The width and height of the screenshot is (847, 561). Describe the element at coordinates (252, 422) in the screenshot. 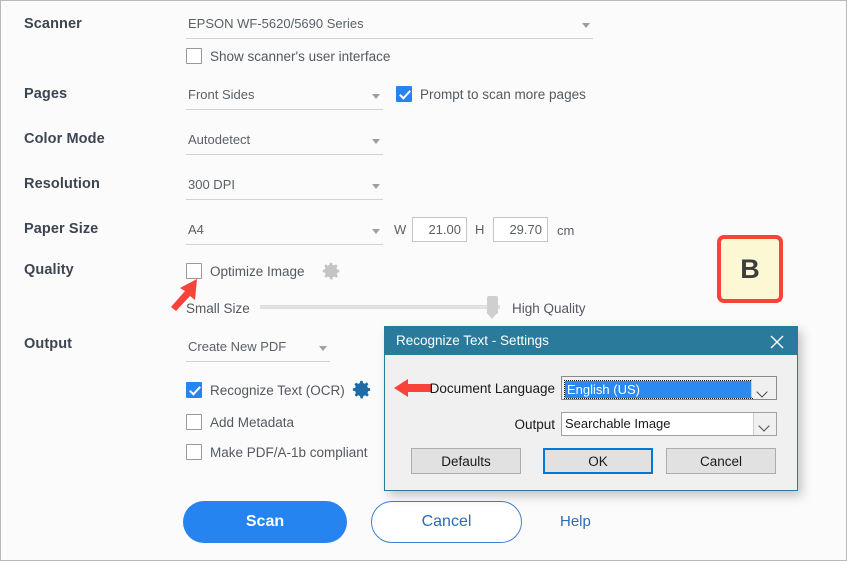

I see `add-metadata-label: Add Metadata` at that location.